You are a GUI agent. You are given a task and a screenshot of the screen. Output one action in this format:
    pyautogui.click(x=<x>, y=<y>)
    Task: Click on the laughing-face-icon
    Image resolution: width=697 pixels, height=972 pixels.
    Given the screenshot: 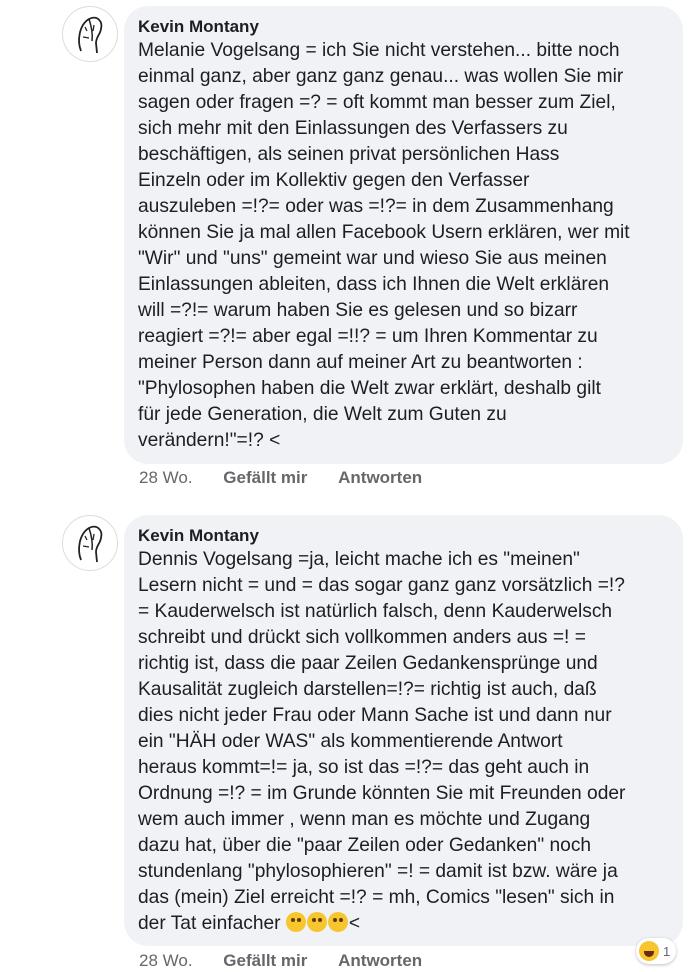 What is the action you would take?
    pyautogui.click(x=649, y=951)
    